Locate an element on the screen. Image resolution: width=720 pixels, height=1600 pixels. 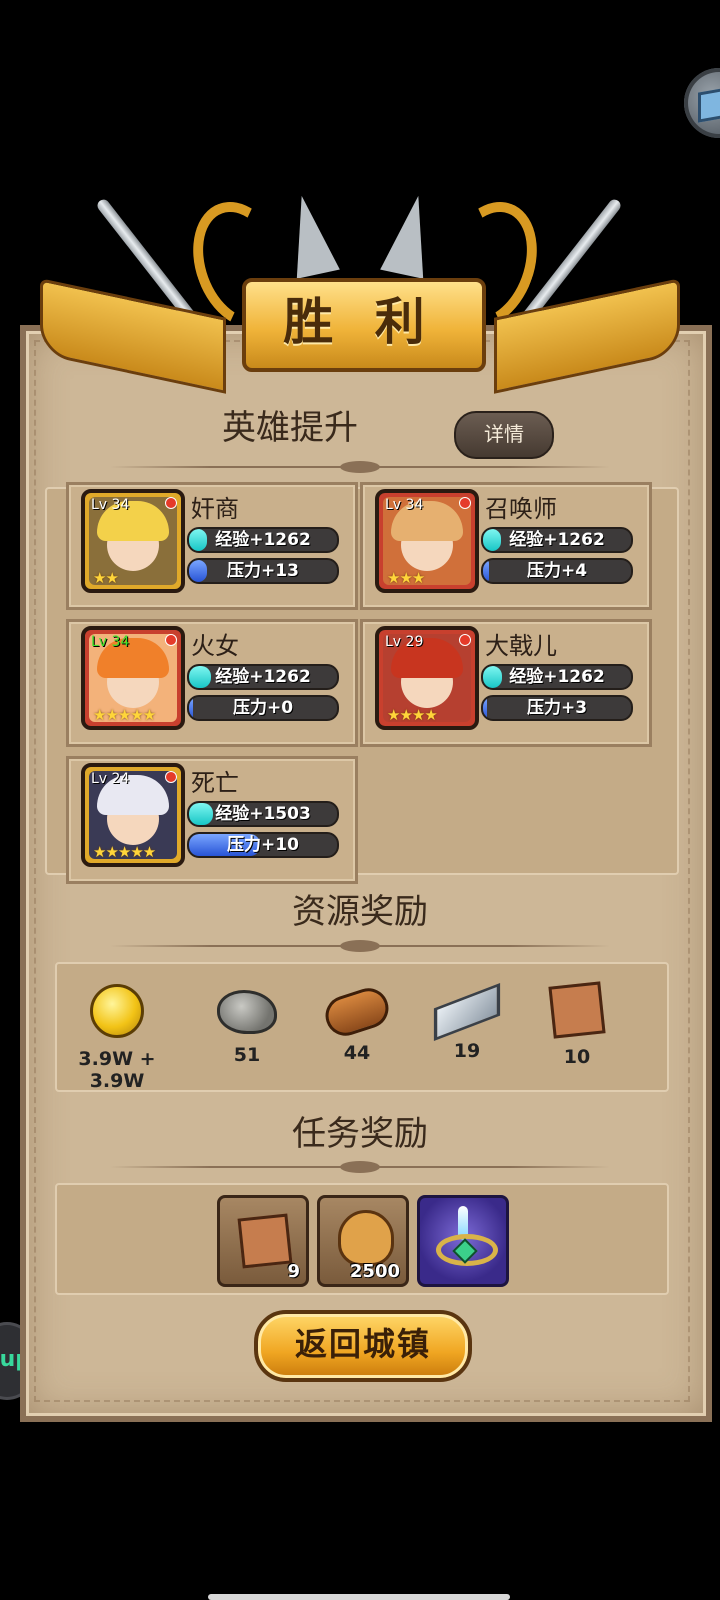
task-reward-scroll: 9 is located at coordinates (263, 1241).